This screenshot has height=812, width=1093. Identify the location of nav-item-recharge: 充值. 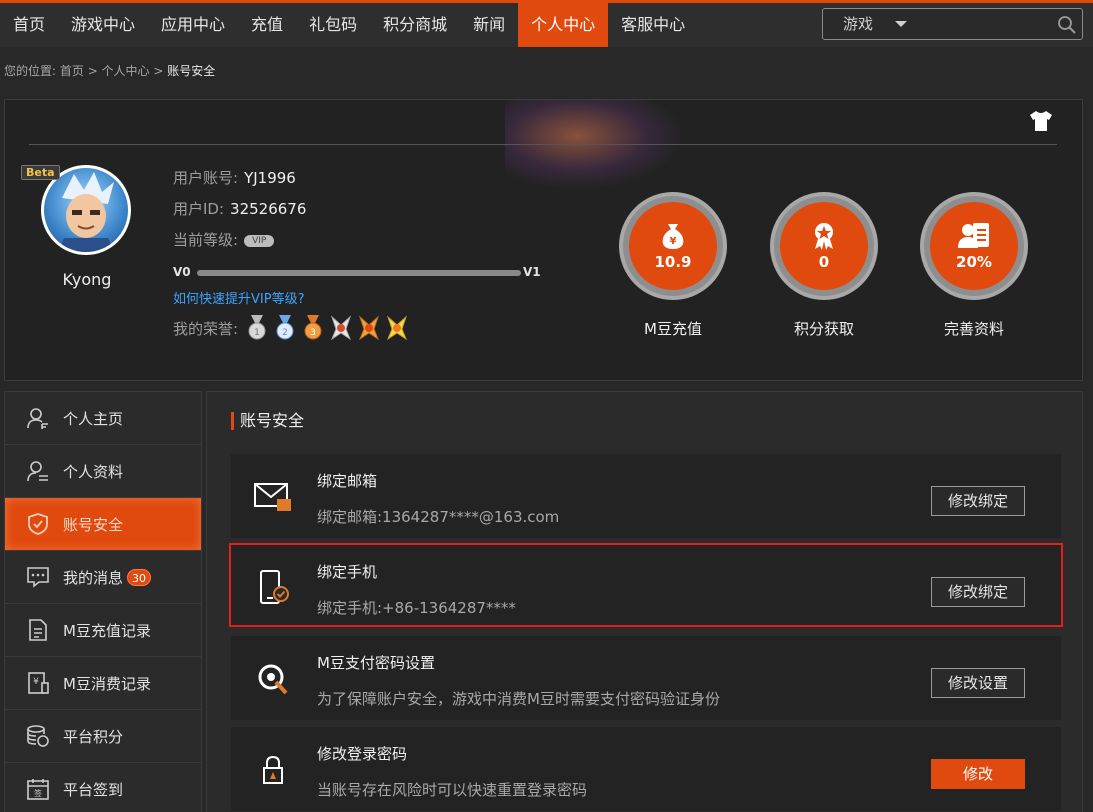
(267, 25).